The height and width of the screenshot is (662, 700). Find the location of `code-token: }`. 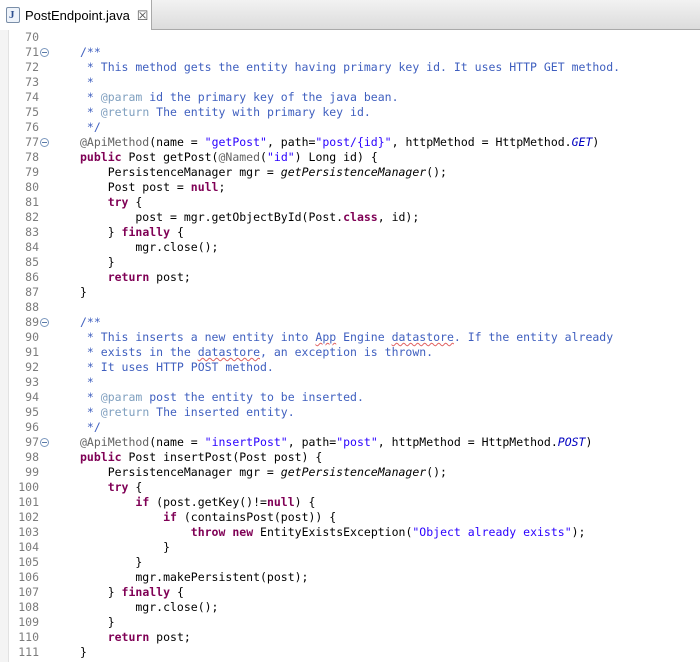

code-token: } is located at coordinates (97, 262).